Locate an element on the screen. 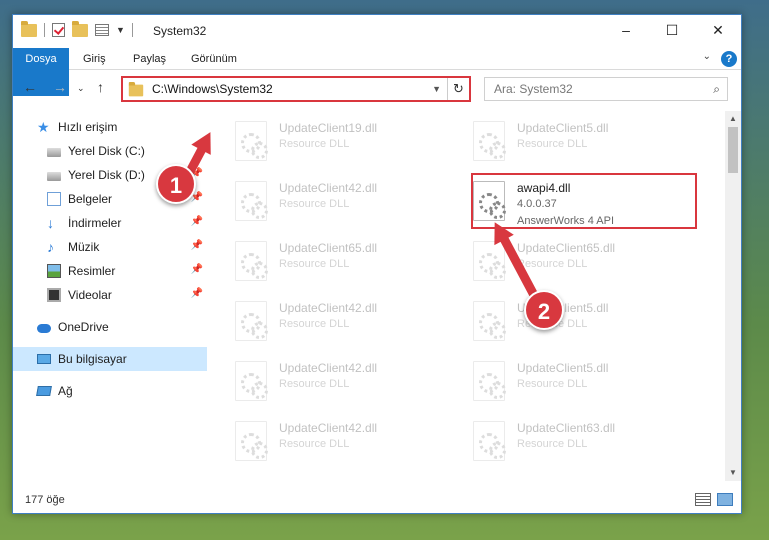 The image size is (769, 540). nav-item-local-disk-c: Yerel Disk (C:) is located at coordinates (110, 151).